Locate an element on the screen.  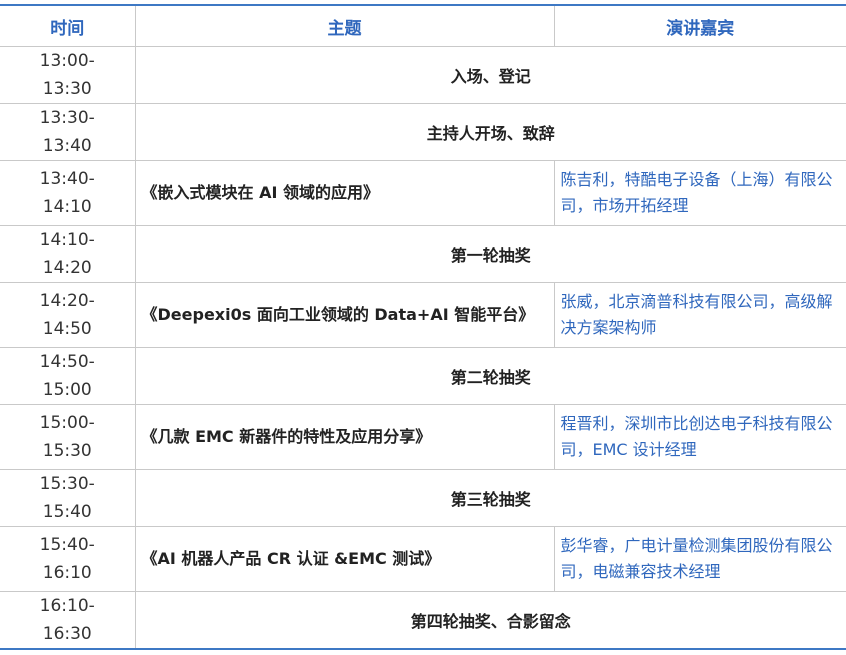
session-title: 主持人开场、致辞 is located at coordinates (490, 132).